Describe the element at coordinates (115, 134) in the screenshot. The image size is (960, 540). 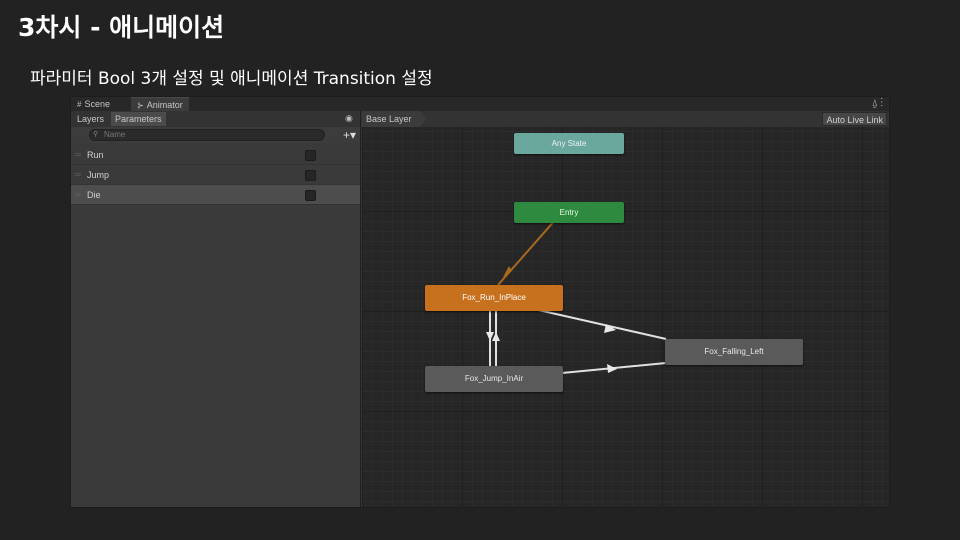
I see `search-placeholder: Name` at that location.